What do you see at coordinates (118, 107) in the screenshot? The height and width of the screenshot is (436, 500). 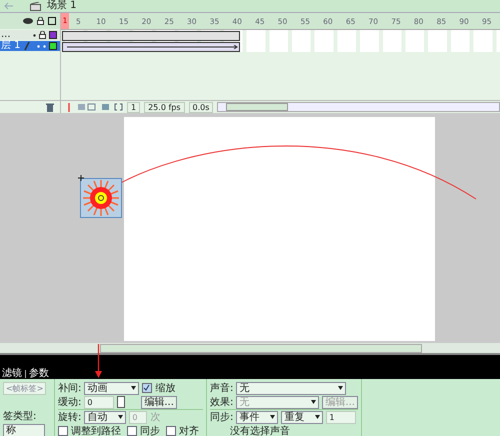 I see `bracket-icon` at bounding box center [118, 107].